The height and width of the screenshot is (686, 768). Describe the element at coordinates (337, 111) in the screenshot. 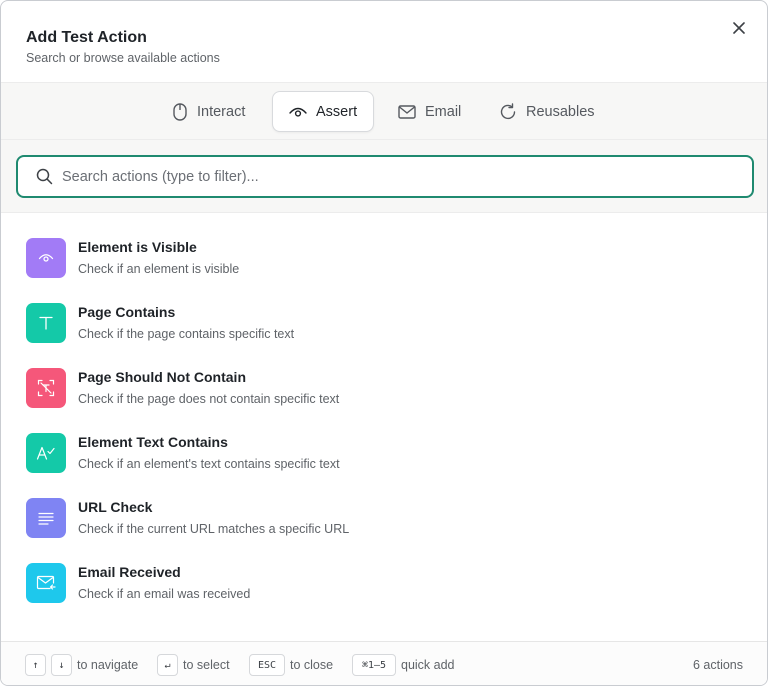

I see `tab-label: Assert` at that location.